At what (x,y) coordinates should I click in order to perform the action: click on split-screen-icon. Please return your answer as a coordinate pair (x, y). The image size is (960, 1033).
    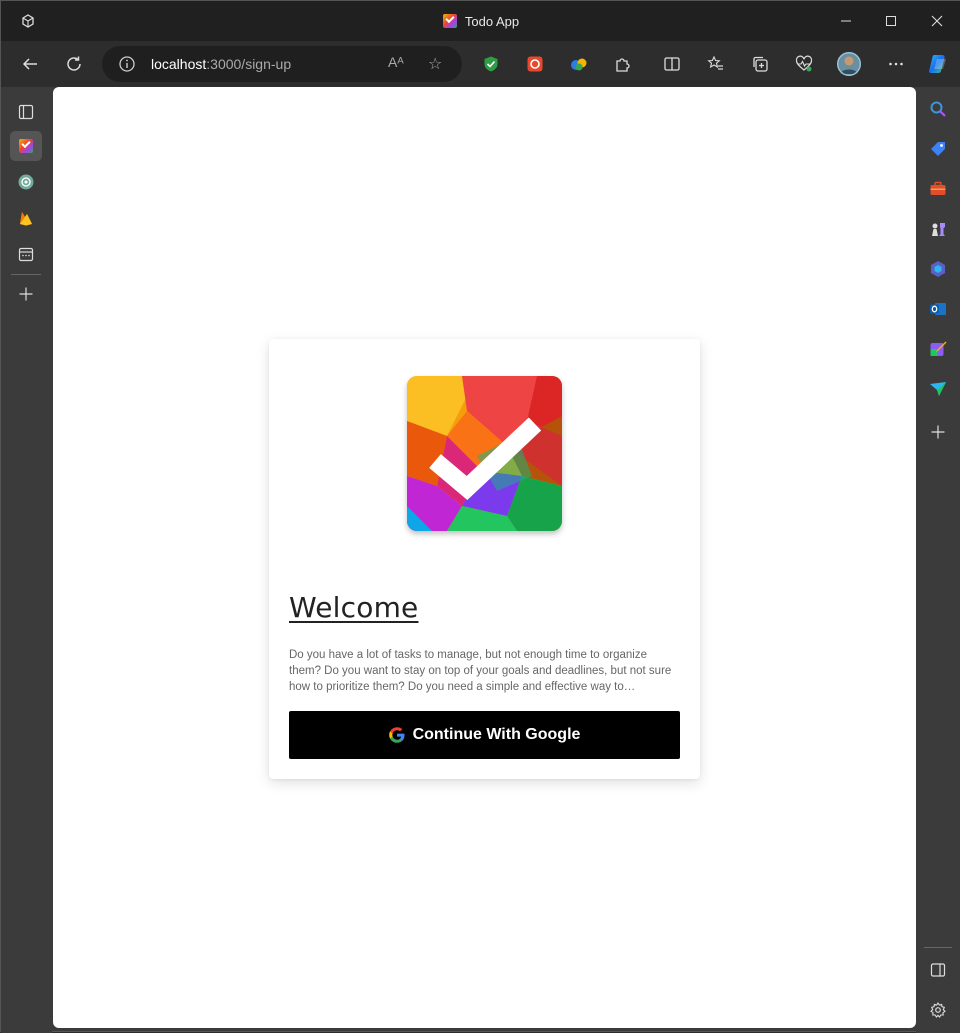
    Looking at the image, I should click on (672, 64).